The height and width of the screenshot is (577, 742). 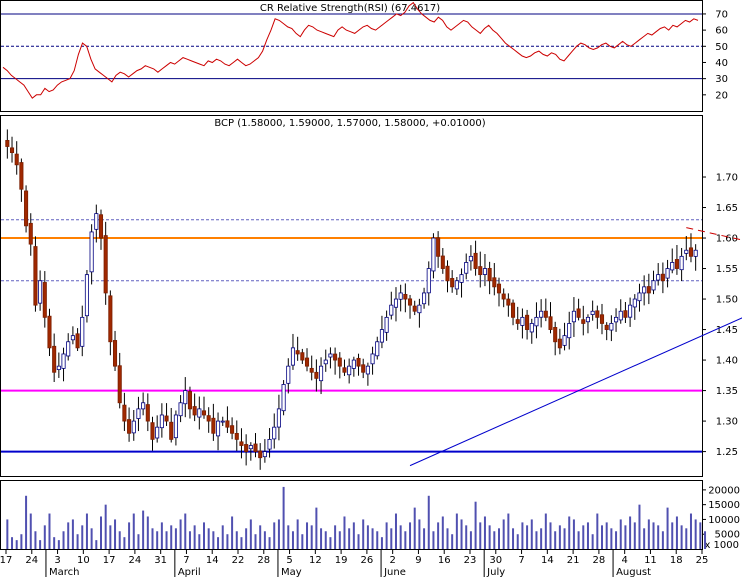 I want to click on x-month-label: March, so click(x=64, y=572).